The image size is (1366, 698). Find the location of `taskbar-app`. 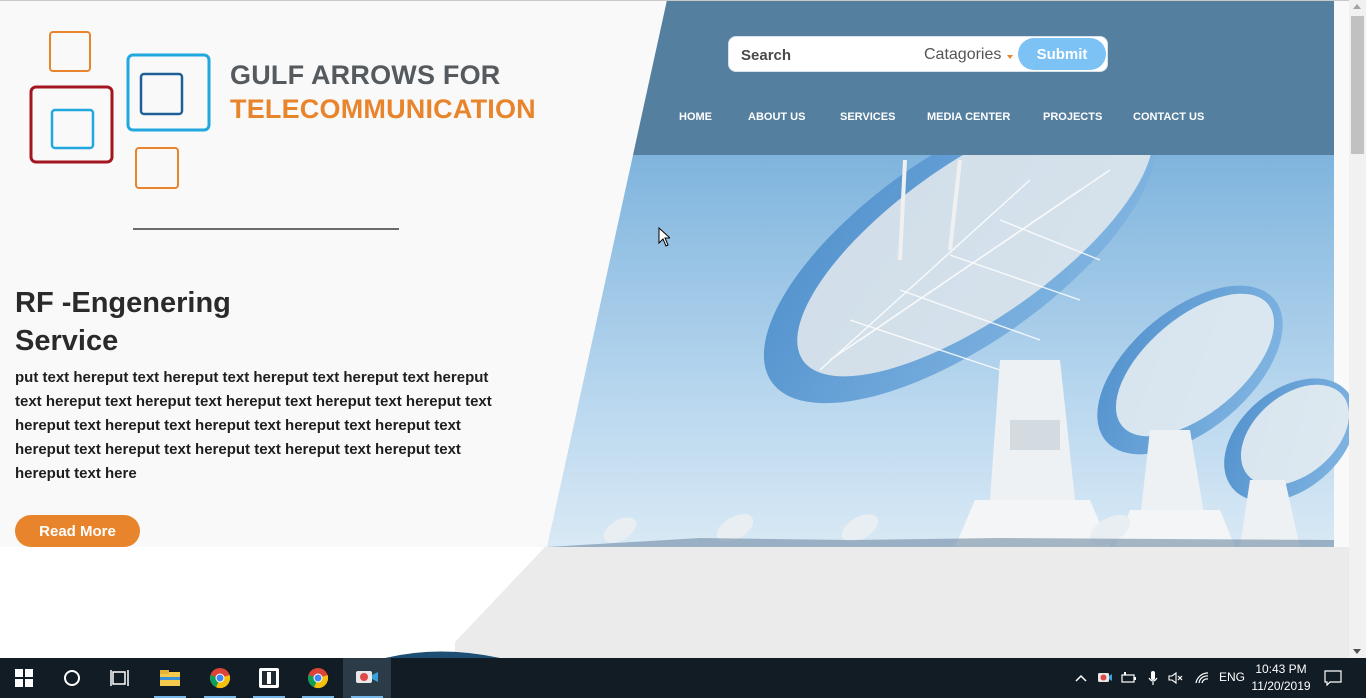

taskbar-app is located at coordinates (269, 678).